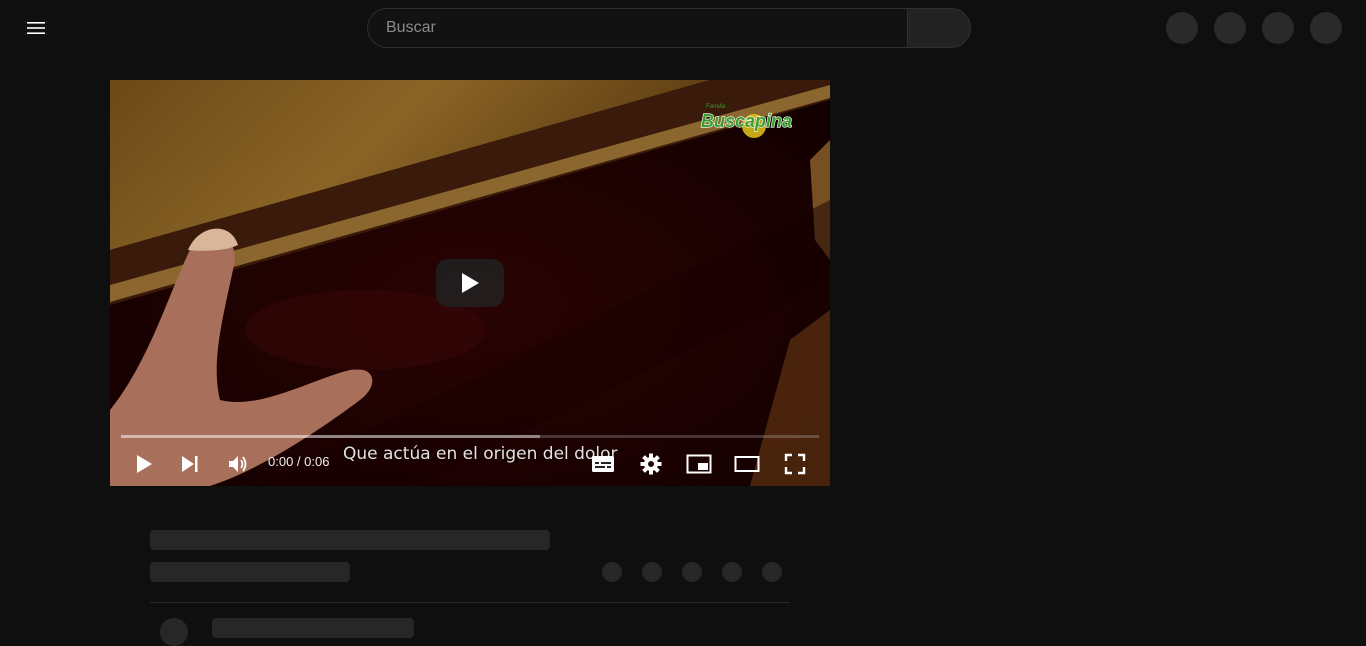 The height and width of the screenshot is (646, 1366). I want to click on play-button, so click(144, 464).